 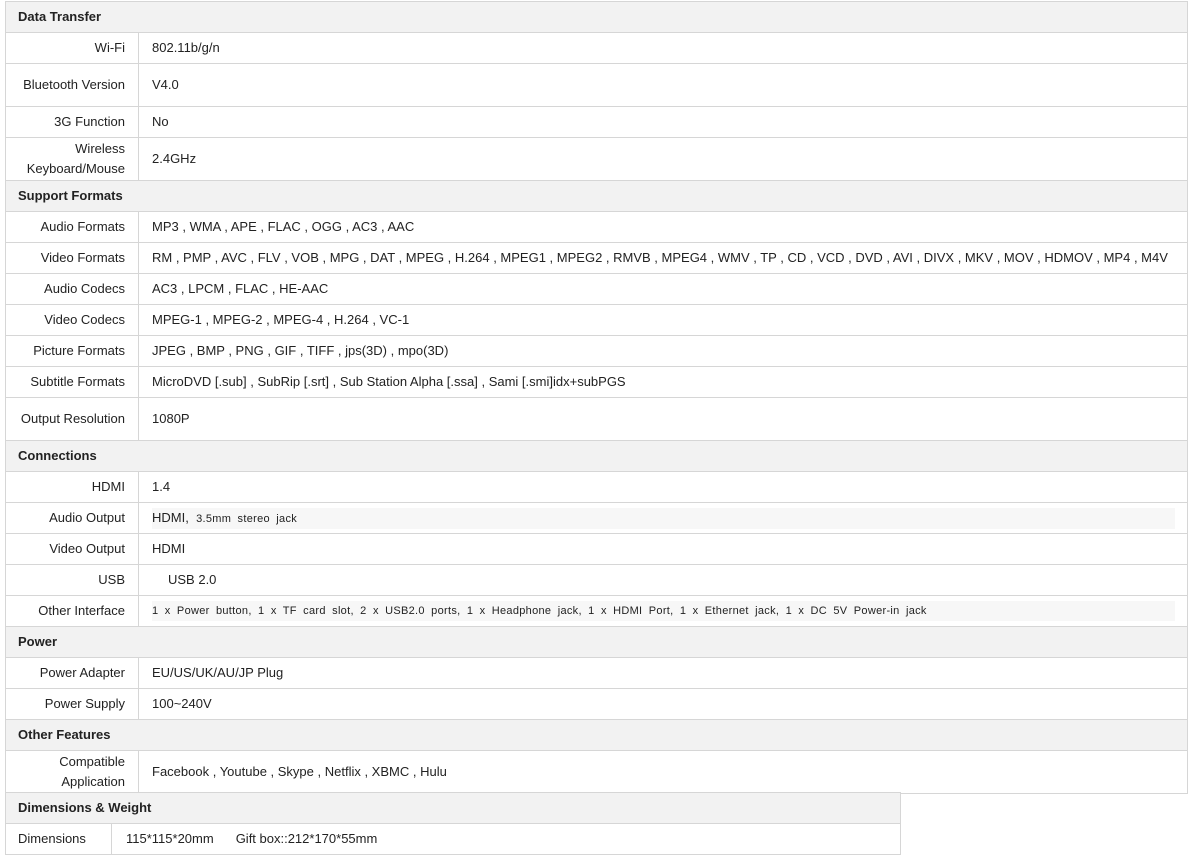 What do you see at coordinates (72, 580) in the screenshot?
I see `spec-label: USB` at bounding box center [72, 580].